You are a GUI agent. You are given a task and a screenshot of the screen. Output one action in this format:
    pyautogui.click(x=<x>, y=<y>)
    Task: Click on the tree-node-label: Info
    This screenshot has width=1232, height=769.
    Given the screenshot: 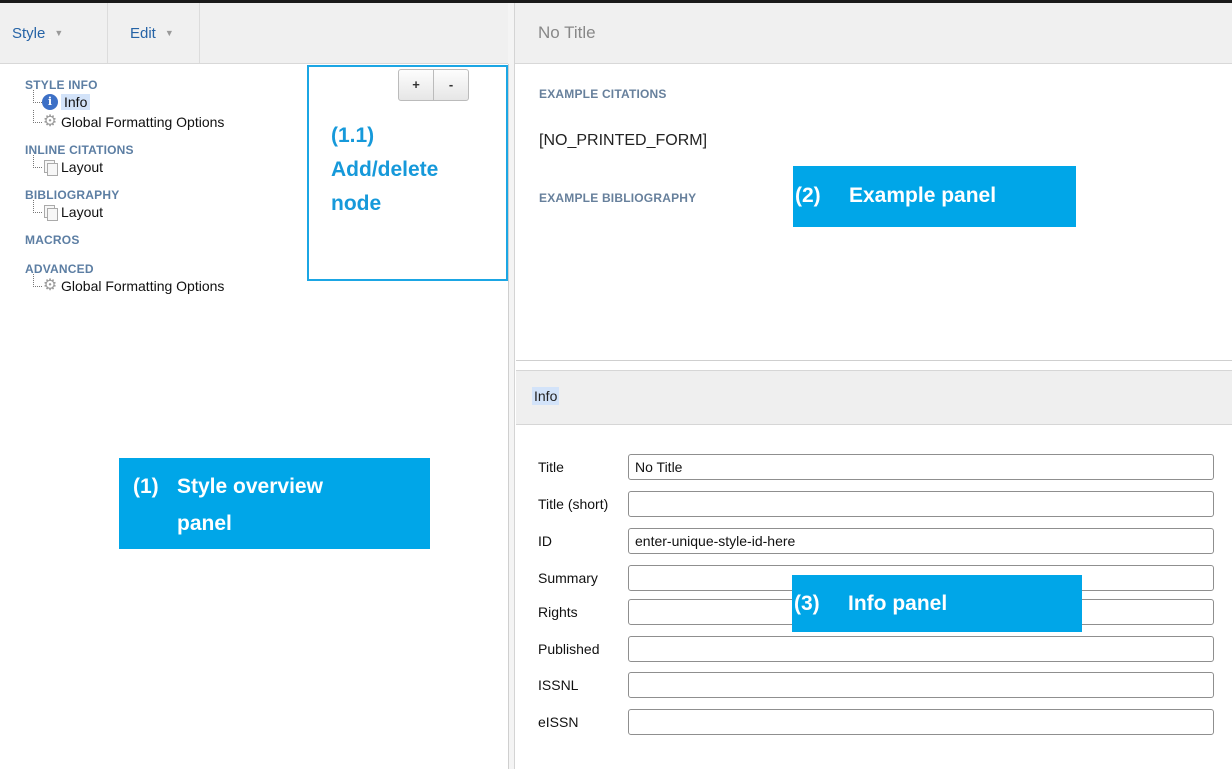 What is the action you would take?
    pyautogui.click(x=76, y=102)
    